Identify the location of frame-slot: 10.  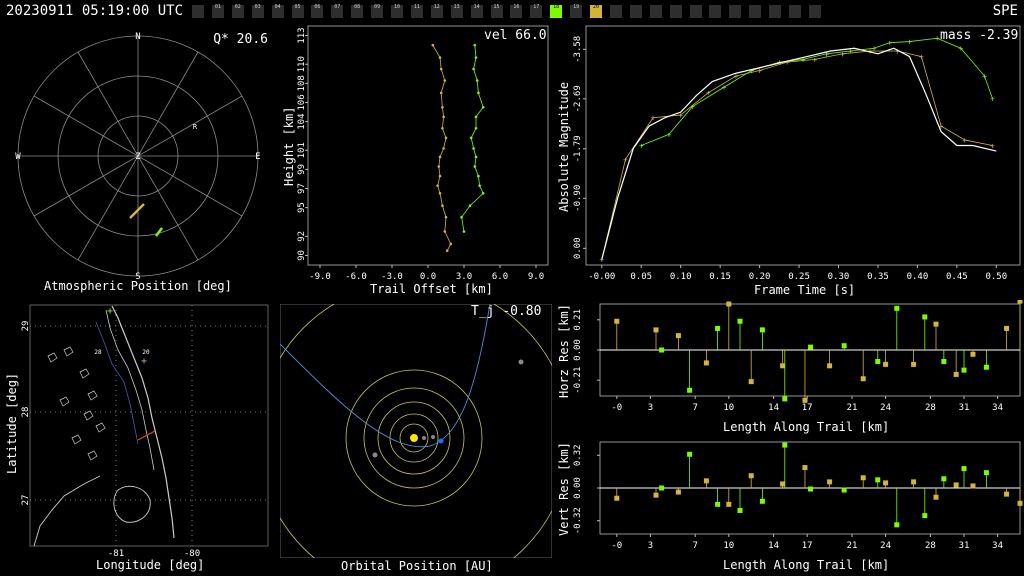
(397, 11).